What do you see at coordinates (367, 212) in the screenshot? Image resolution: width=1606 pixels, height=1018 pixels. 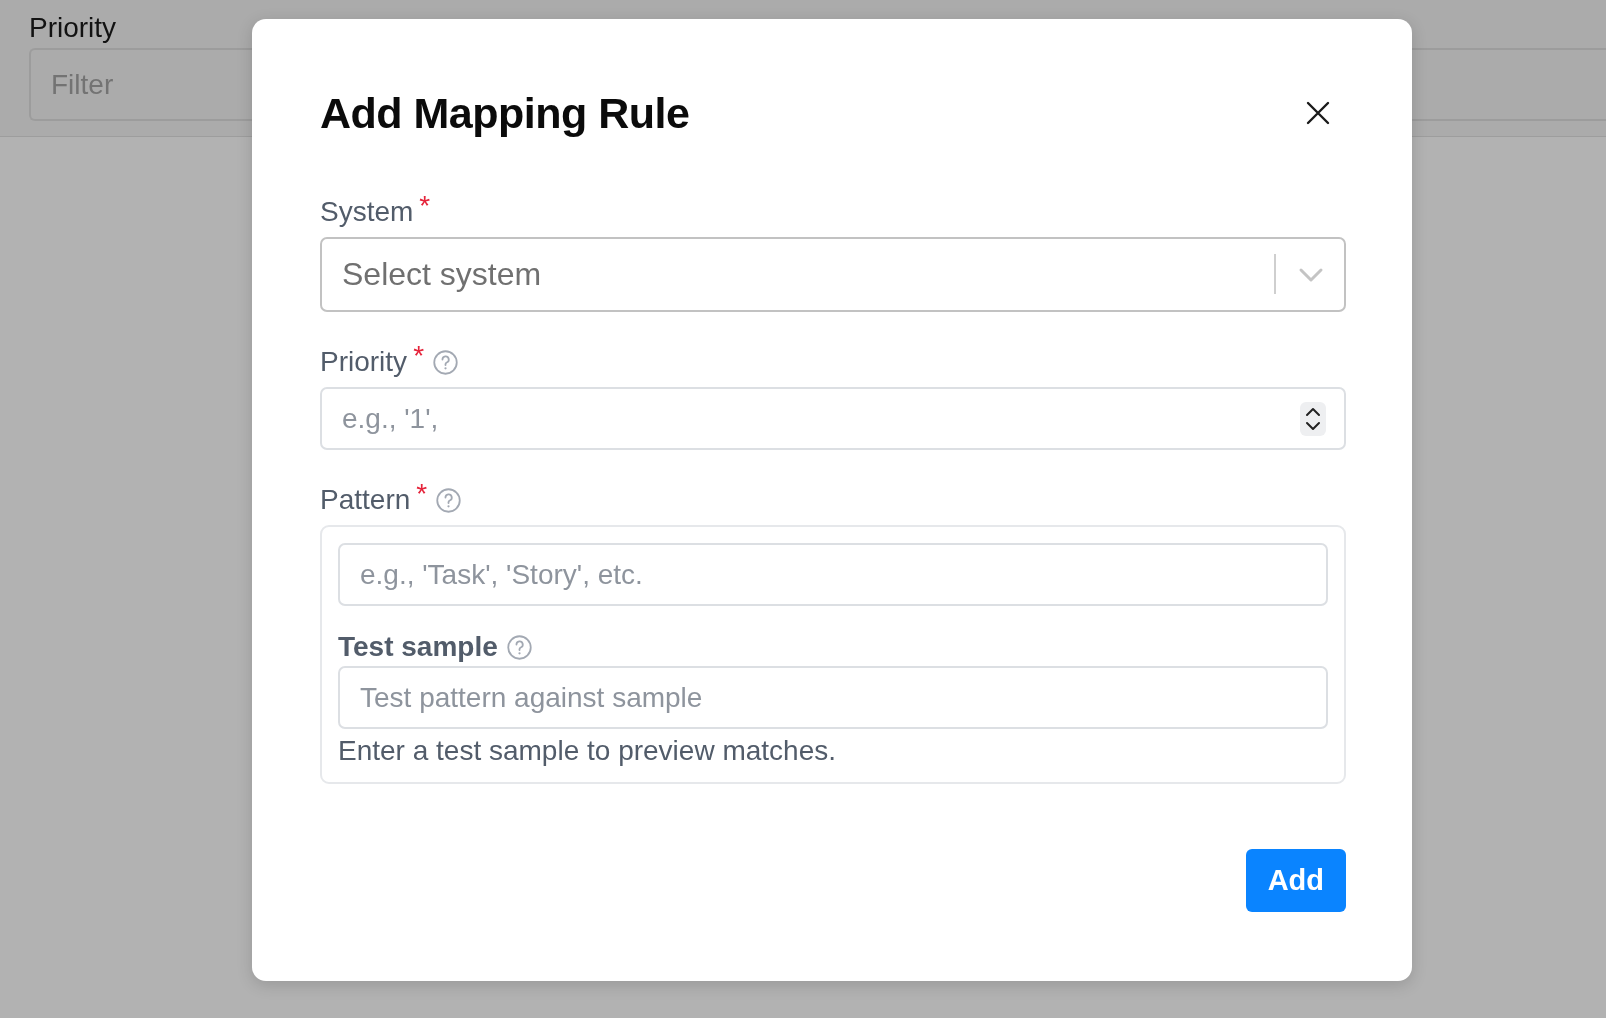 I see `field-label: System` at bounding box center [367, 212].